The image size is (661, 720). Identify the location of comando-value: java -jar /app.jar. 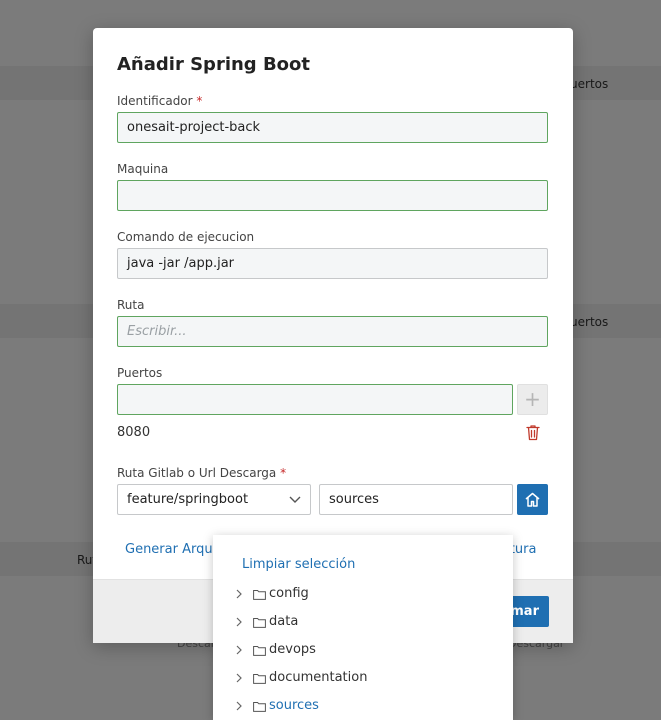
(181, 263).